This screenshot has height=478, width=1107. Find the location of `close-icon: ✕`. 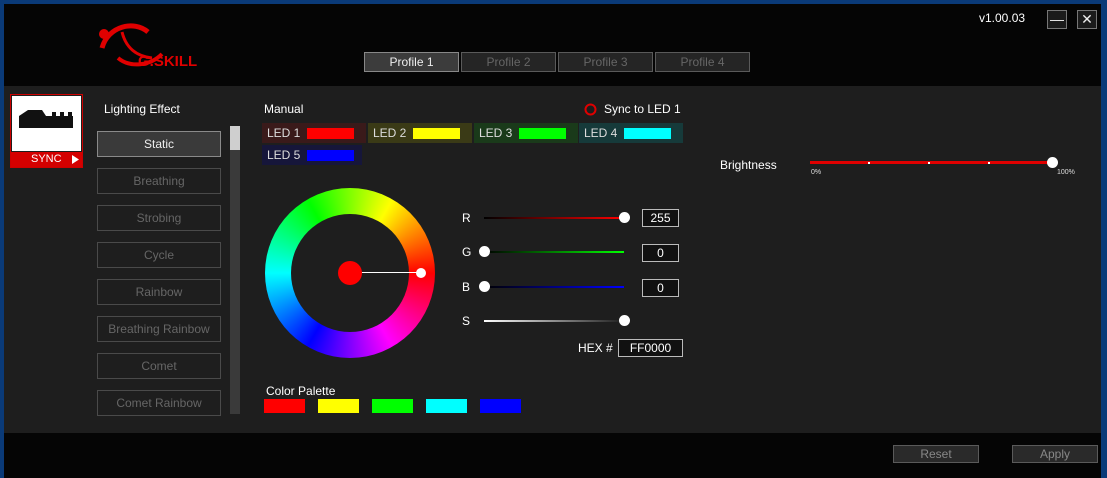

close-icon: ✕ is located at coordinates (1087, 19).